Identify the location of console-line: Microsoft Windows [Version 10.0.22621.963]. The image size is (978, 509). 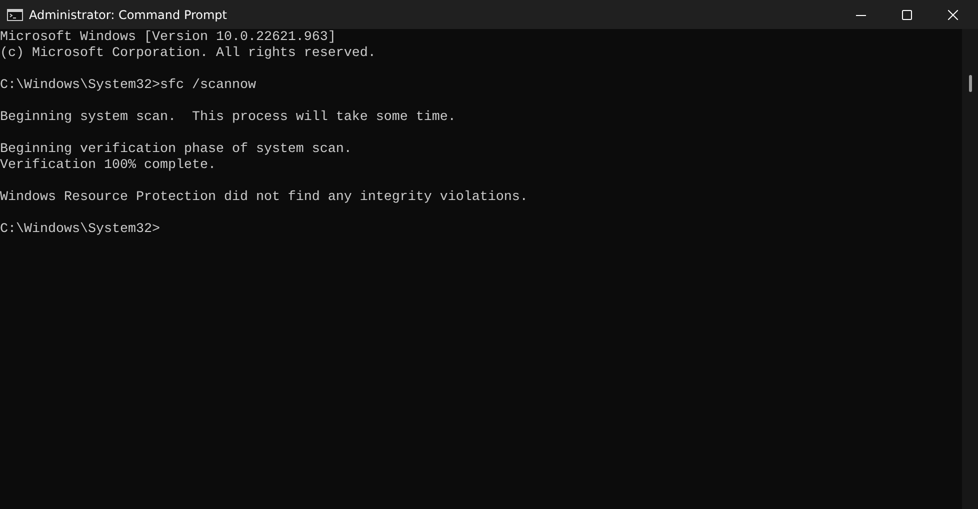
(168, 37).